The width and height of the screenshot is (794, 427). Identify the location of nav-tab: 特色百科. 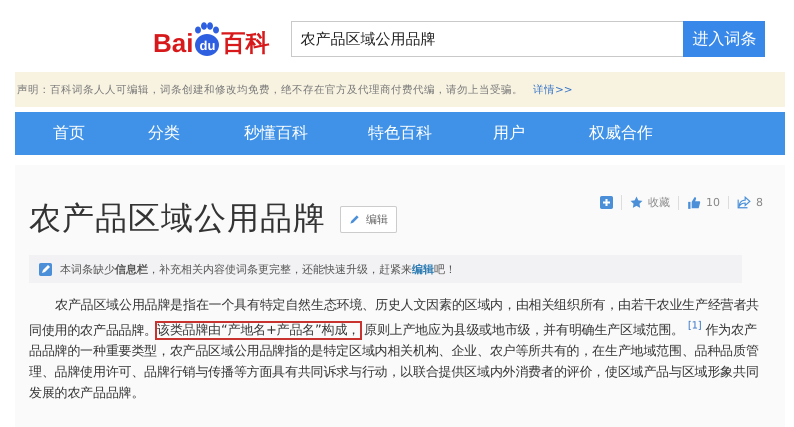
(414, 133).